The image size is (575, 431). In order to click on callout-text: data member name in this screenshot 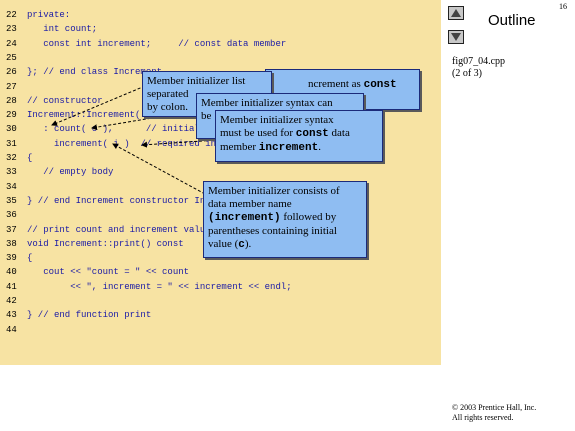, I will do `click(250, 204)`.